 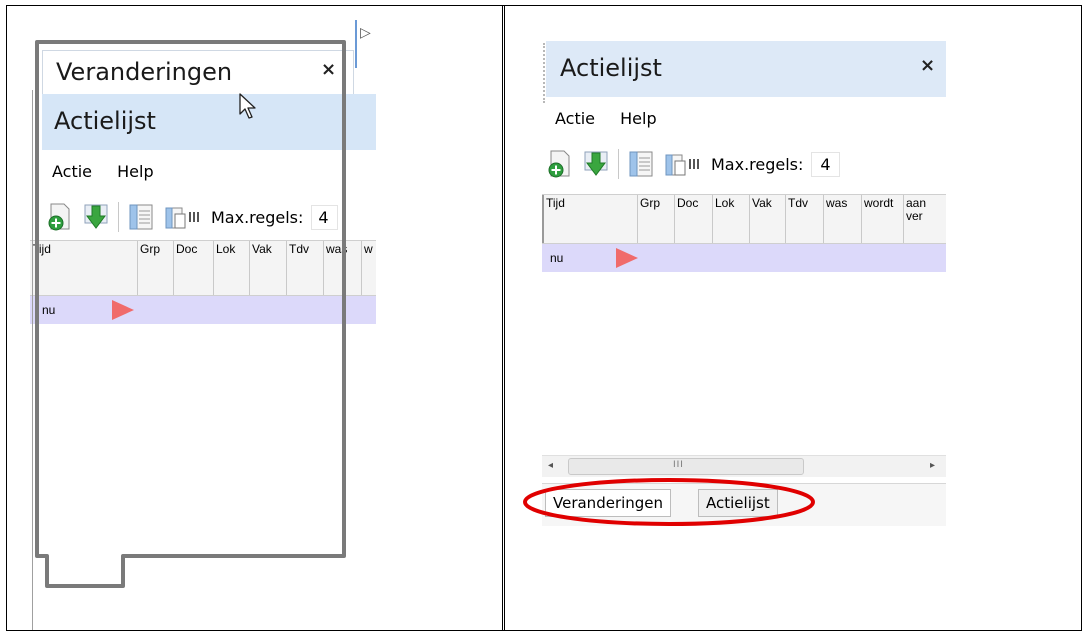 What do you see at coordinates (557, 258) in the screenshot?
I see `row-label: nu` at bounding box center [557, 258].